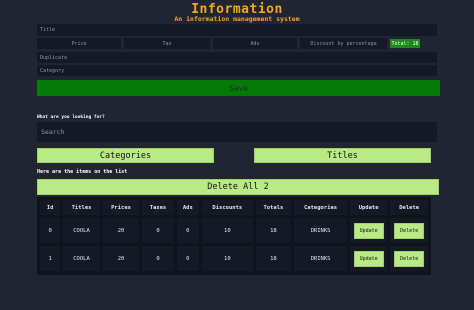 The width and height of the screenshot is (474, 310). Describe the element at coordinates (167, 43) in the screenshot. I see `tax-input: Tax` at that location.